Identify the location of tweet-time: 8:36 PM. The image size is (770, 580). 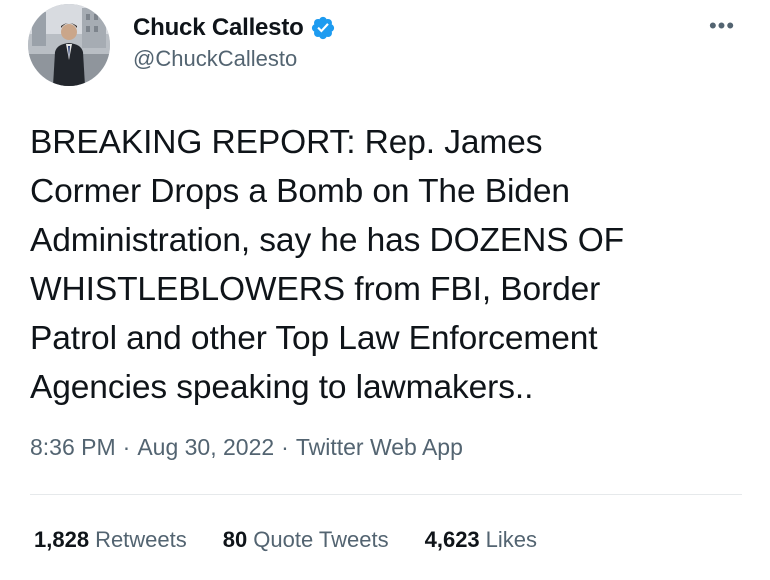
(73, 447).